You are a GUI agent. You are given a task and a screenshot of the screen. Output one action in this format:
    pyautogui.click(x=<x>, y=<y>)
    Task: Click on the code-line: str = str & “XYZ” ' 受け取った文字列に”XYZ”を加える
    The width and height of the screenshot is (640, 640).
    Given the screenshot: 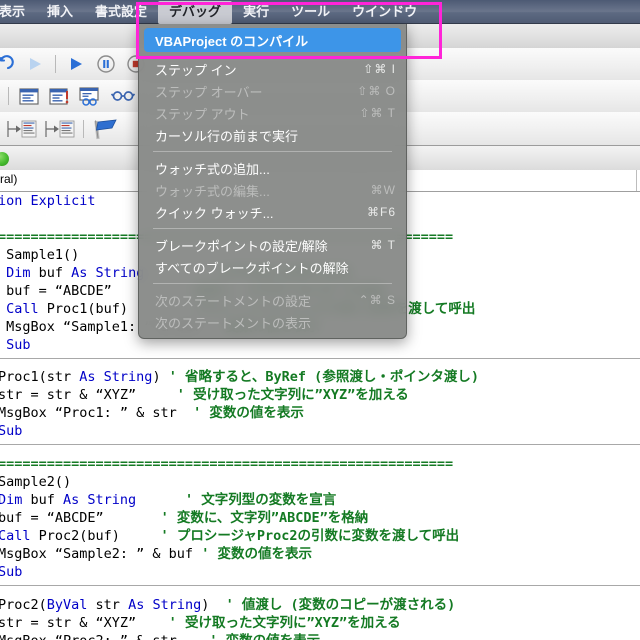 What is the action you would take?
    pyautogui.click(x=319, y=395)
    